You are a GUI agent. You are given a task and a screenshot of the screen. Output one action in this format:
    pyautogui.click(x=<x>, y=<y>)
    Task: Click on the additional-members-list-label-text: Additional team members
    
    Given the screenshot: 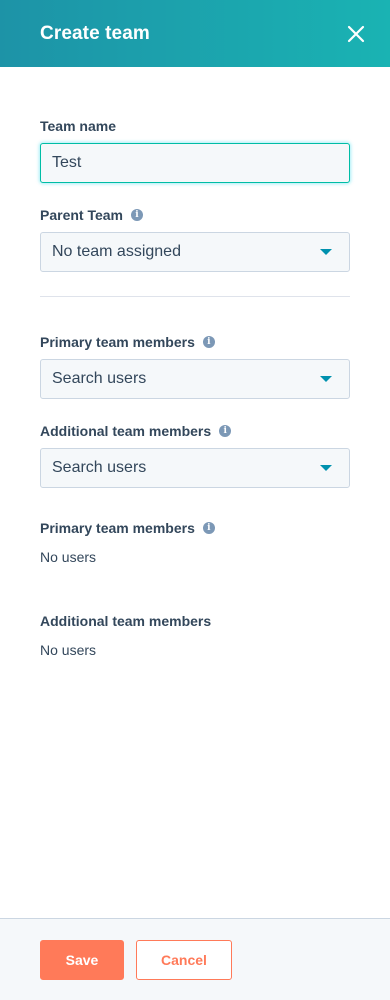 What is the action you would take?
    pyautogui.click(x=126, y=621)
    